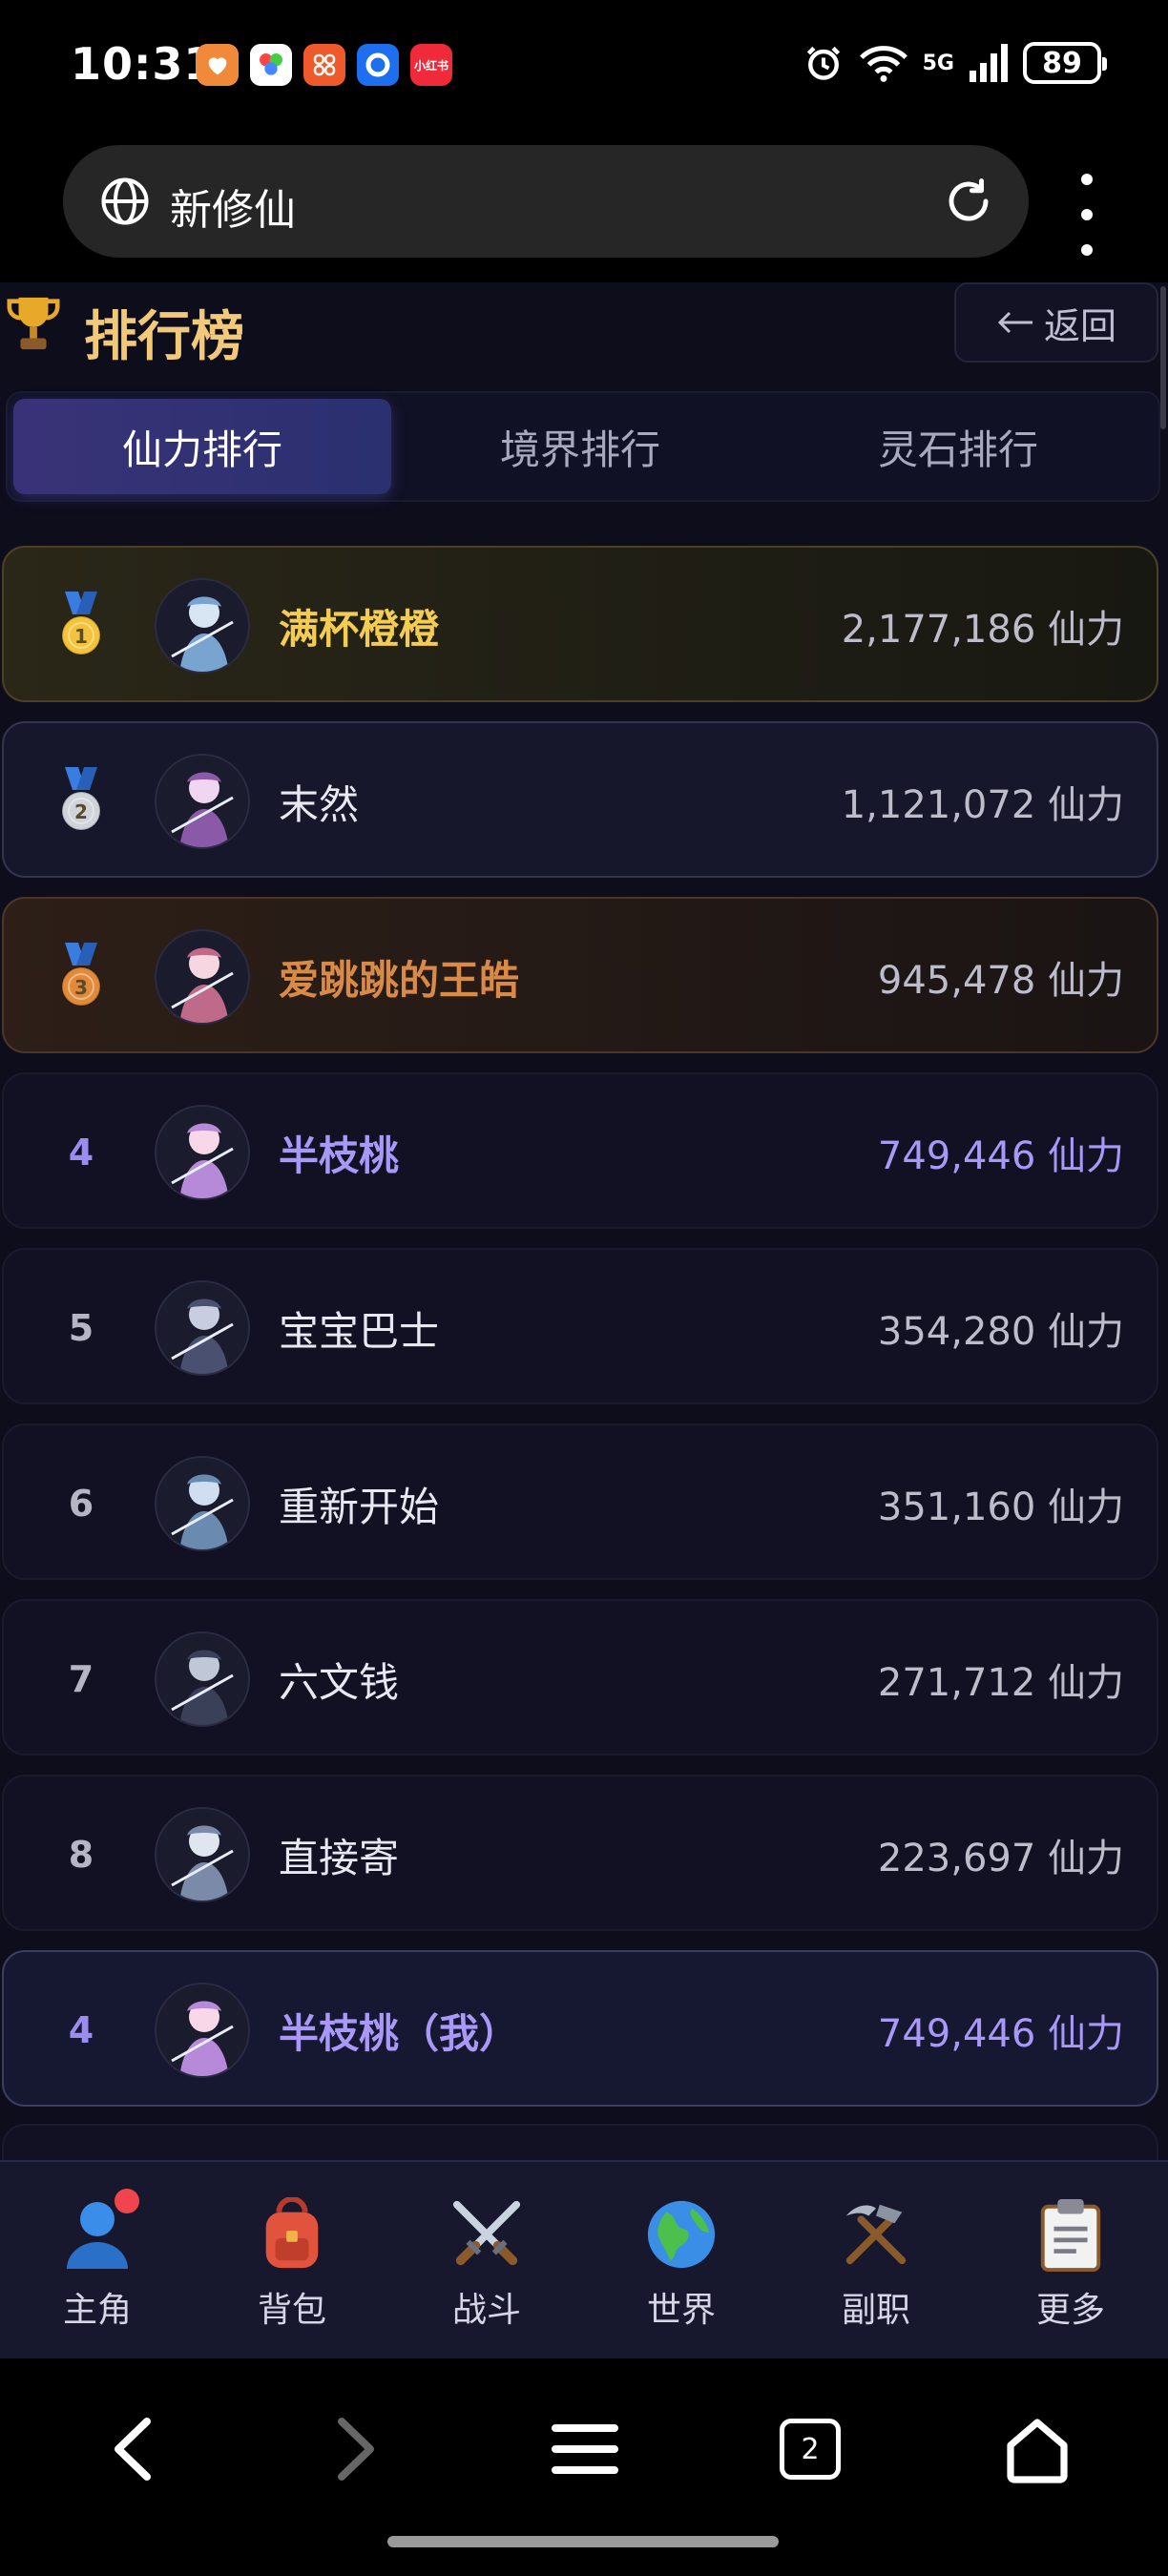 This screenshot has height=2576, width=1168. I want to click on status-bar: 10:31 小红书 5G 89, so click(584, 67).